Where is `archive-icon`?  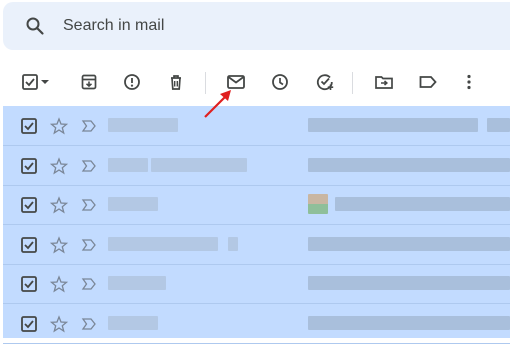
archive-icon is located at coordinates (89, 82).